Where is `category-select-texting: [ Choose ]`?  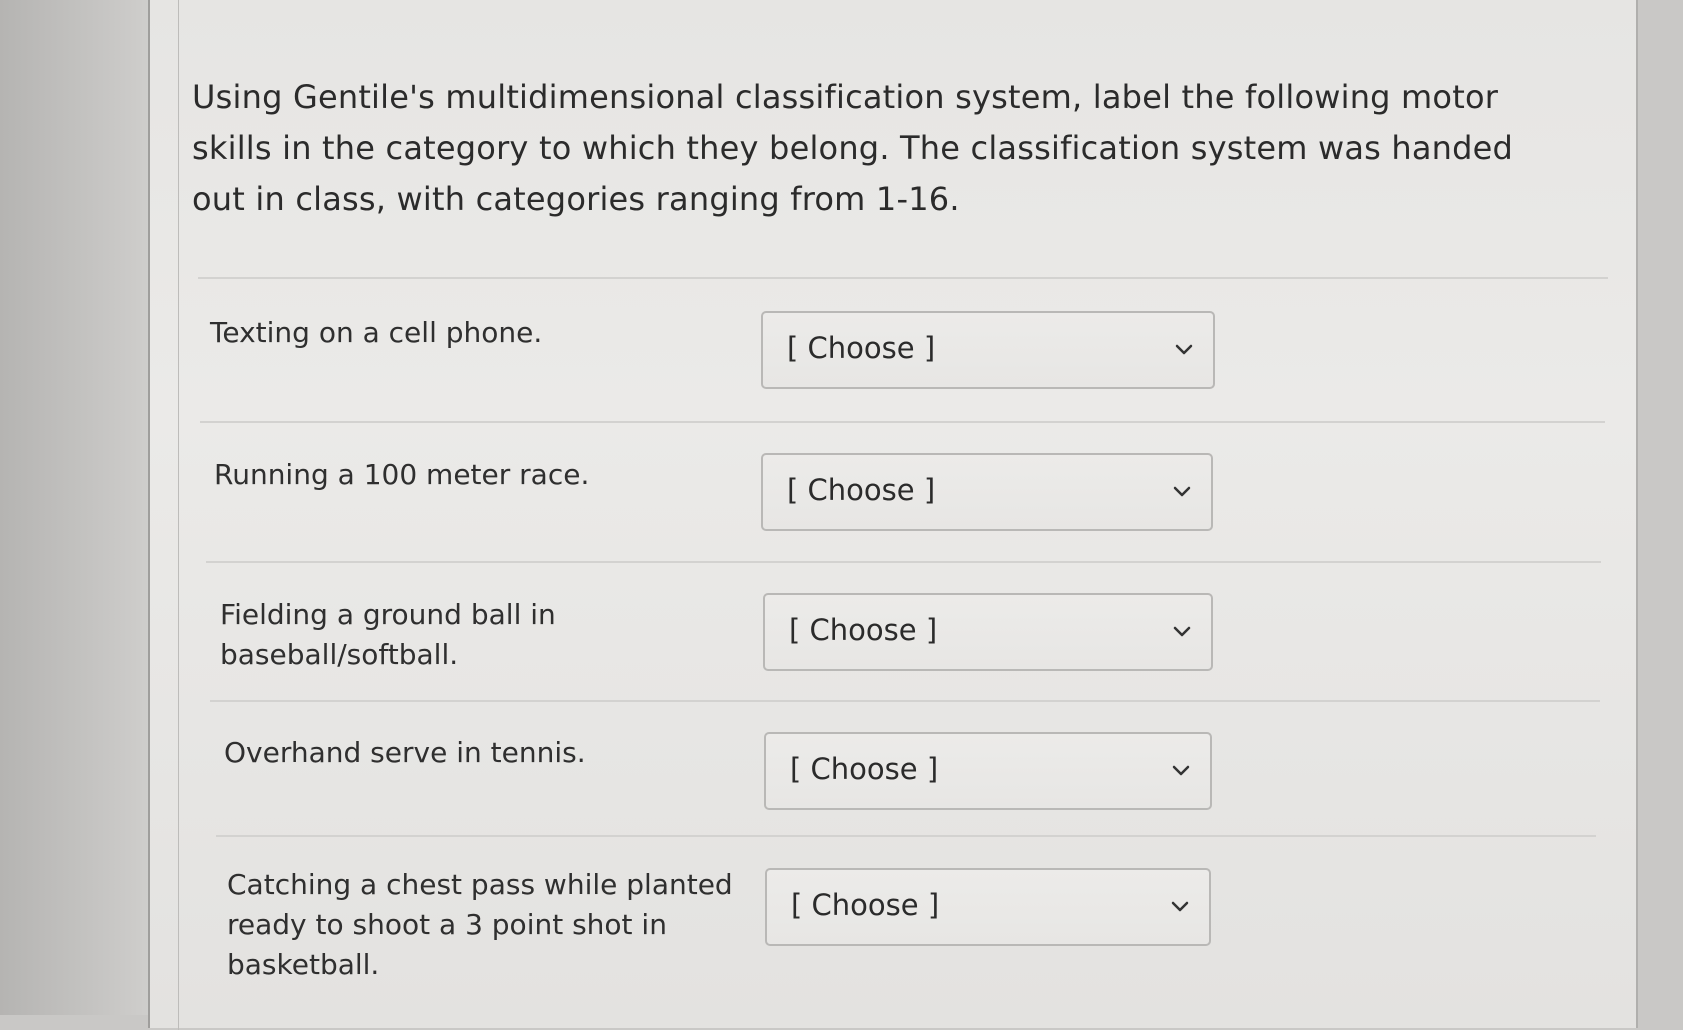
category-select-texting: [ Choose ] is located at coordinates (988, 350).